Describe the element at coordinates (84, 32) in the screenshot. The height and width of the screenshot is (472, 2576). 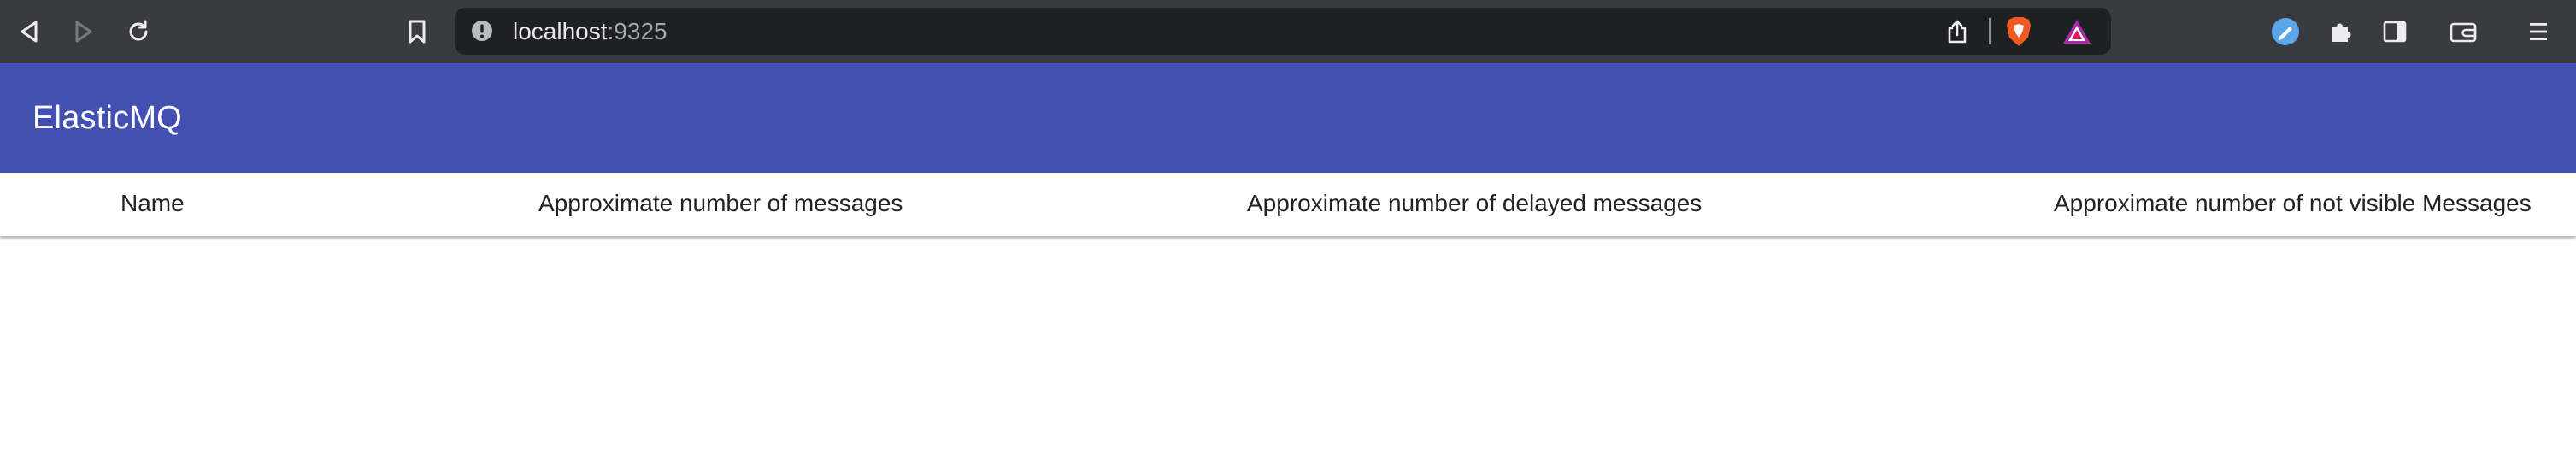
I see `forward-arrow-icon` at that location.